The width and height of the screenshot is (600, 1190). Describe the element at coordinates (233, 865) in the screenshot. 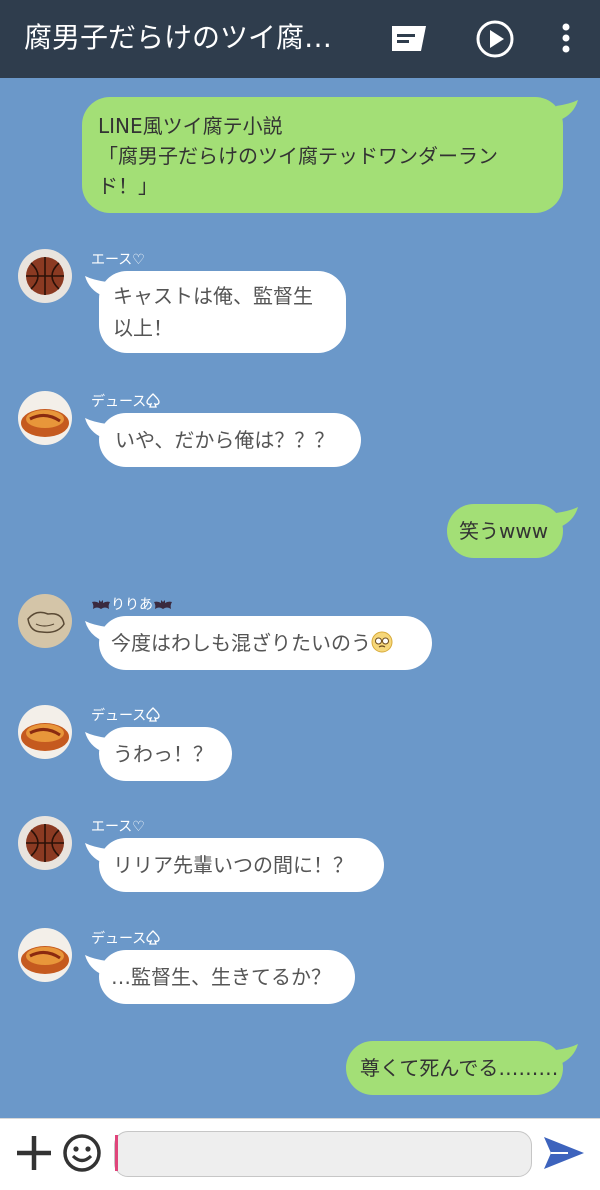

I see `message-line: リリア先輩いつの間に！？` at that location.